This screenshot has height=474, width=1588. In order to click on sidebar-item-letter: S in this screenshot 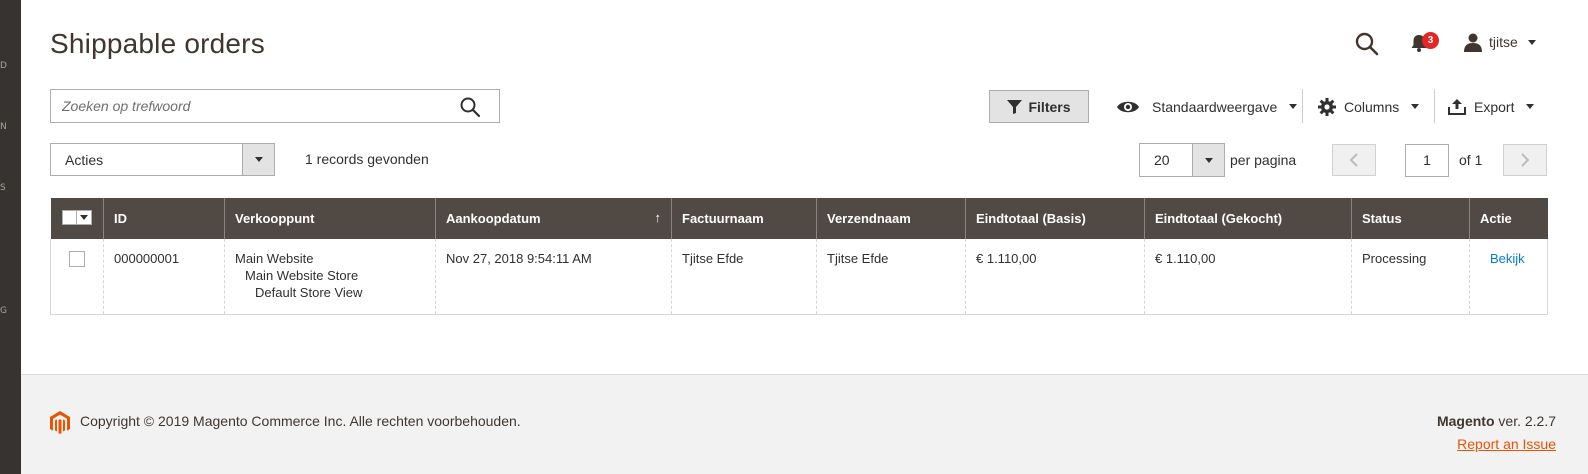, I will do `click(3, 188)`.